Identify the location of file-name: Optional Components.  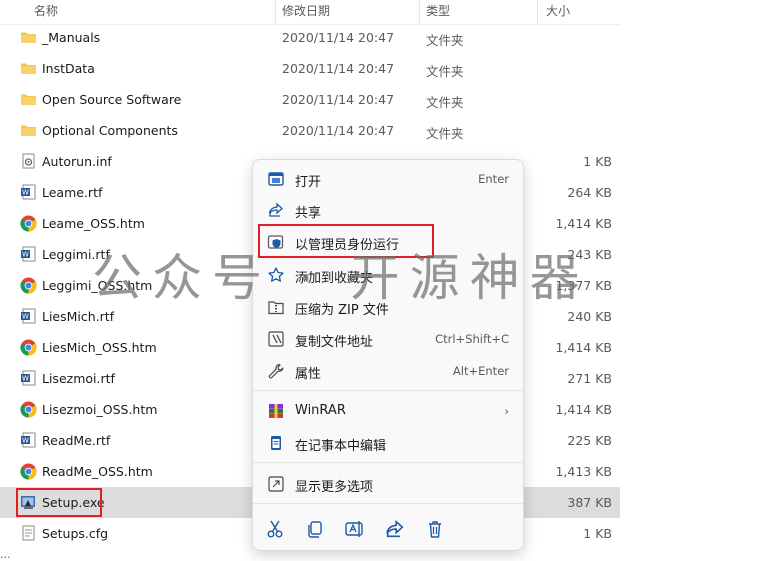
(110, 130).